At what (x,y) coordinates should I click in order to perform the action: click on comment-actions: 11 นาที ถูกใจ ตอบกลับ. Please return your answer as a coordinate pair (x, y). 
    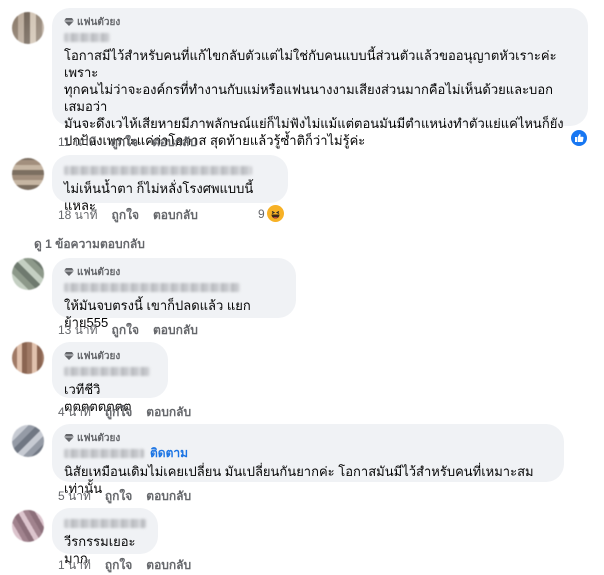
    Looking at the image, I should click on (127, 142).